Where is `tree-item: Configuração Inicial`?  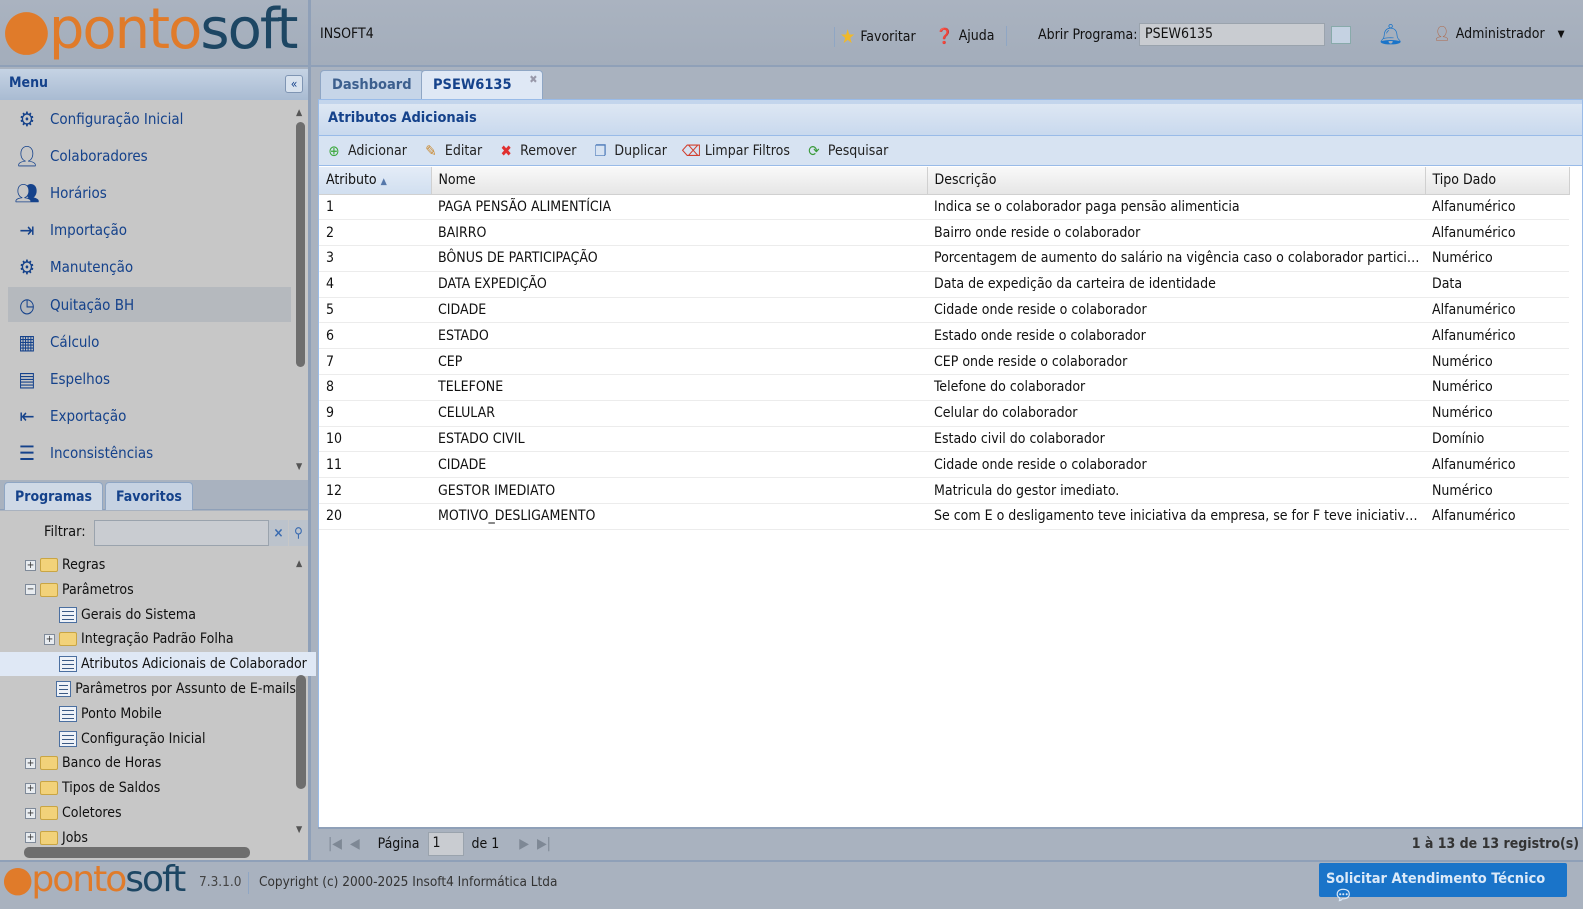 tree-item: Configuração Inicial is located at coordinates (170, 739).